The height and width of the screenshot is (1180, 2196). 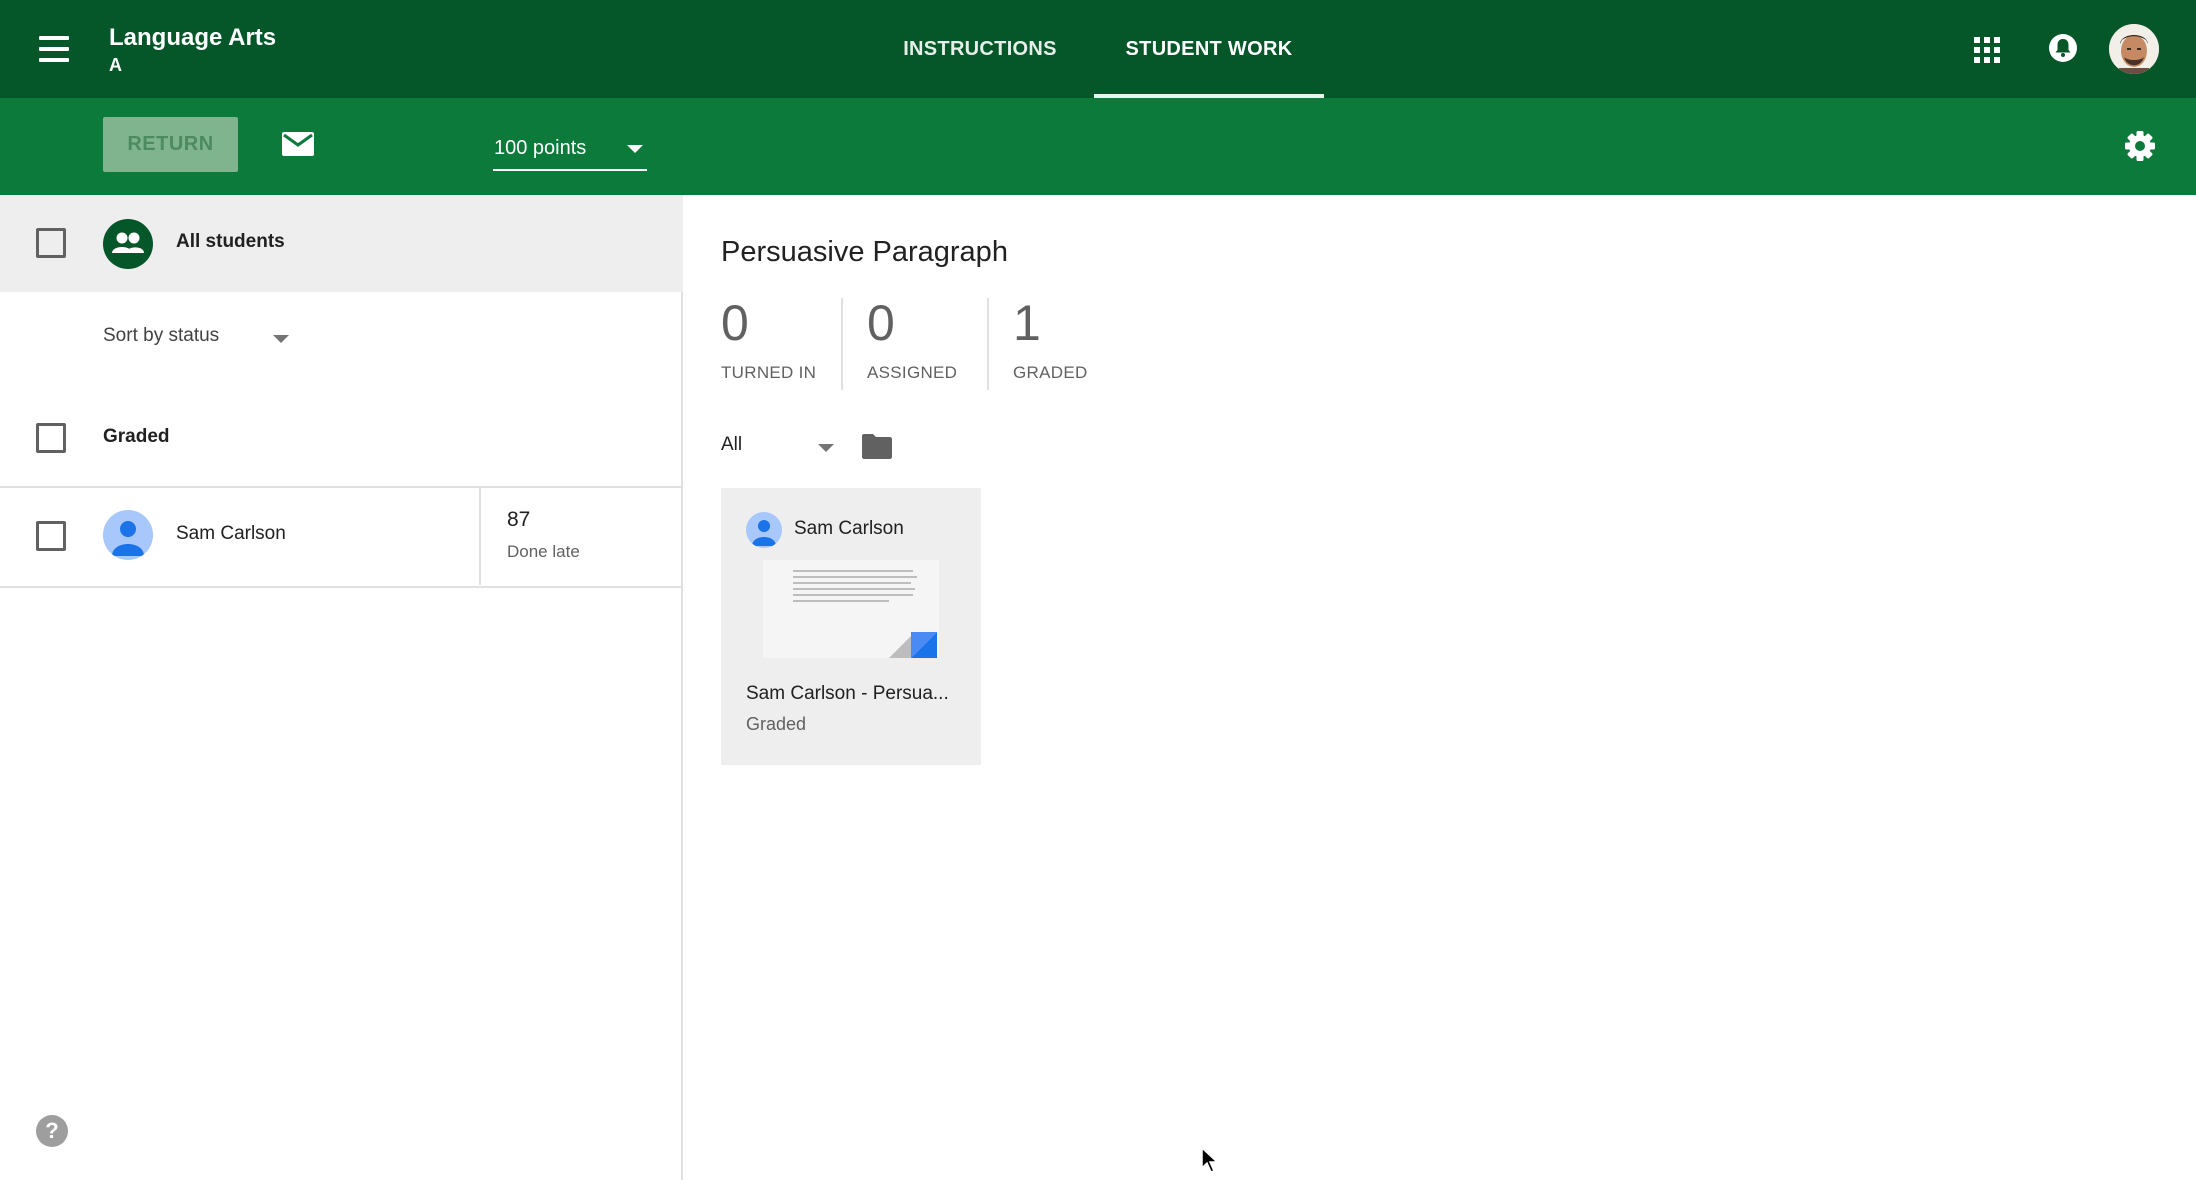 I want to click on class-title: Language Arts, so click(x=192, y=38).